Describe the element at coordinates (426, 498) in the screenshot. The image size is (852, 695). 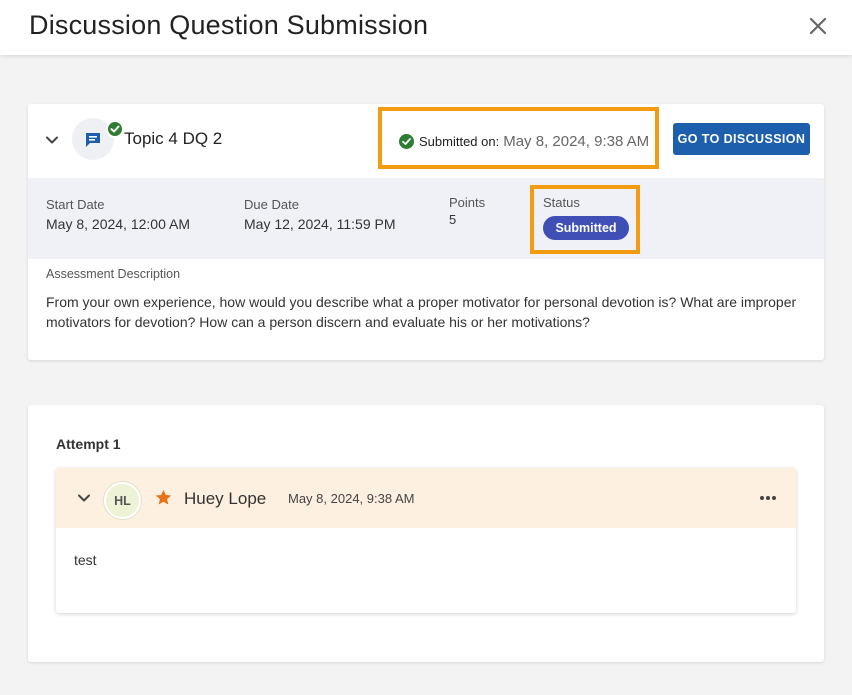
I see `attempt-header: HL Huey Lope May 8, 2024, 9:38 AM` at that location.